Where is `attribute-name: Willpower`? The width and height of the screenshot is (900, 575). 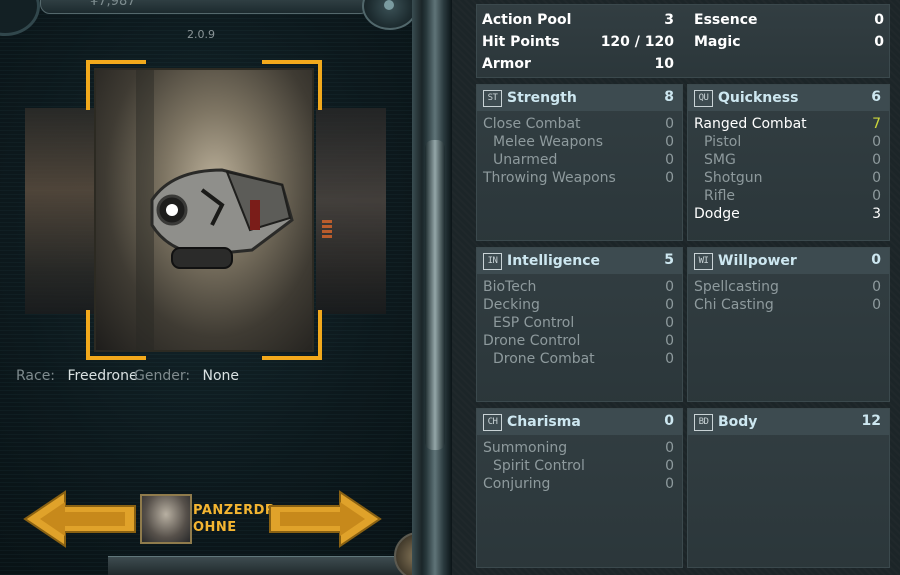
attribute-name: Willpower is located at coordinates (757, 261).